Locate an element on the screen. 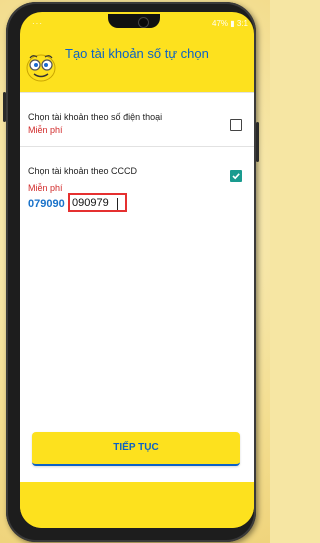  account-number-value: 090979 is located at coordinates (90, 203).